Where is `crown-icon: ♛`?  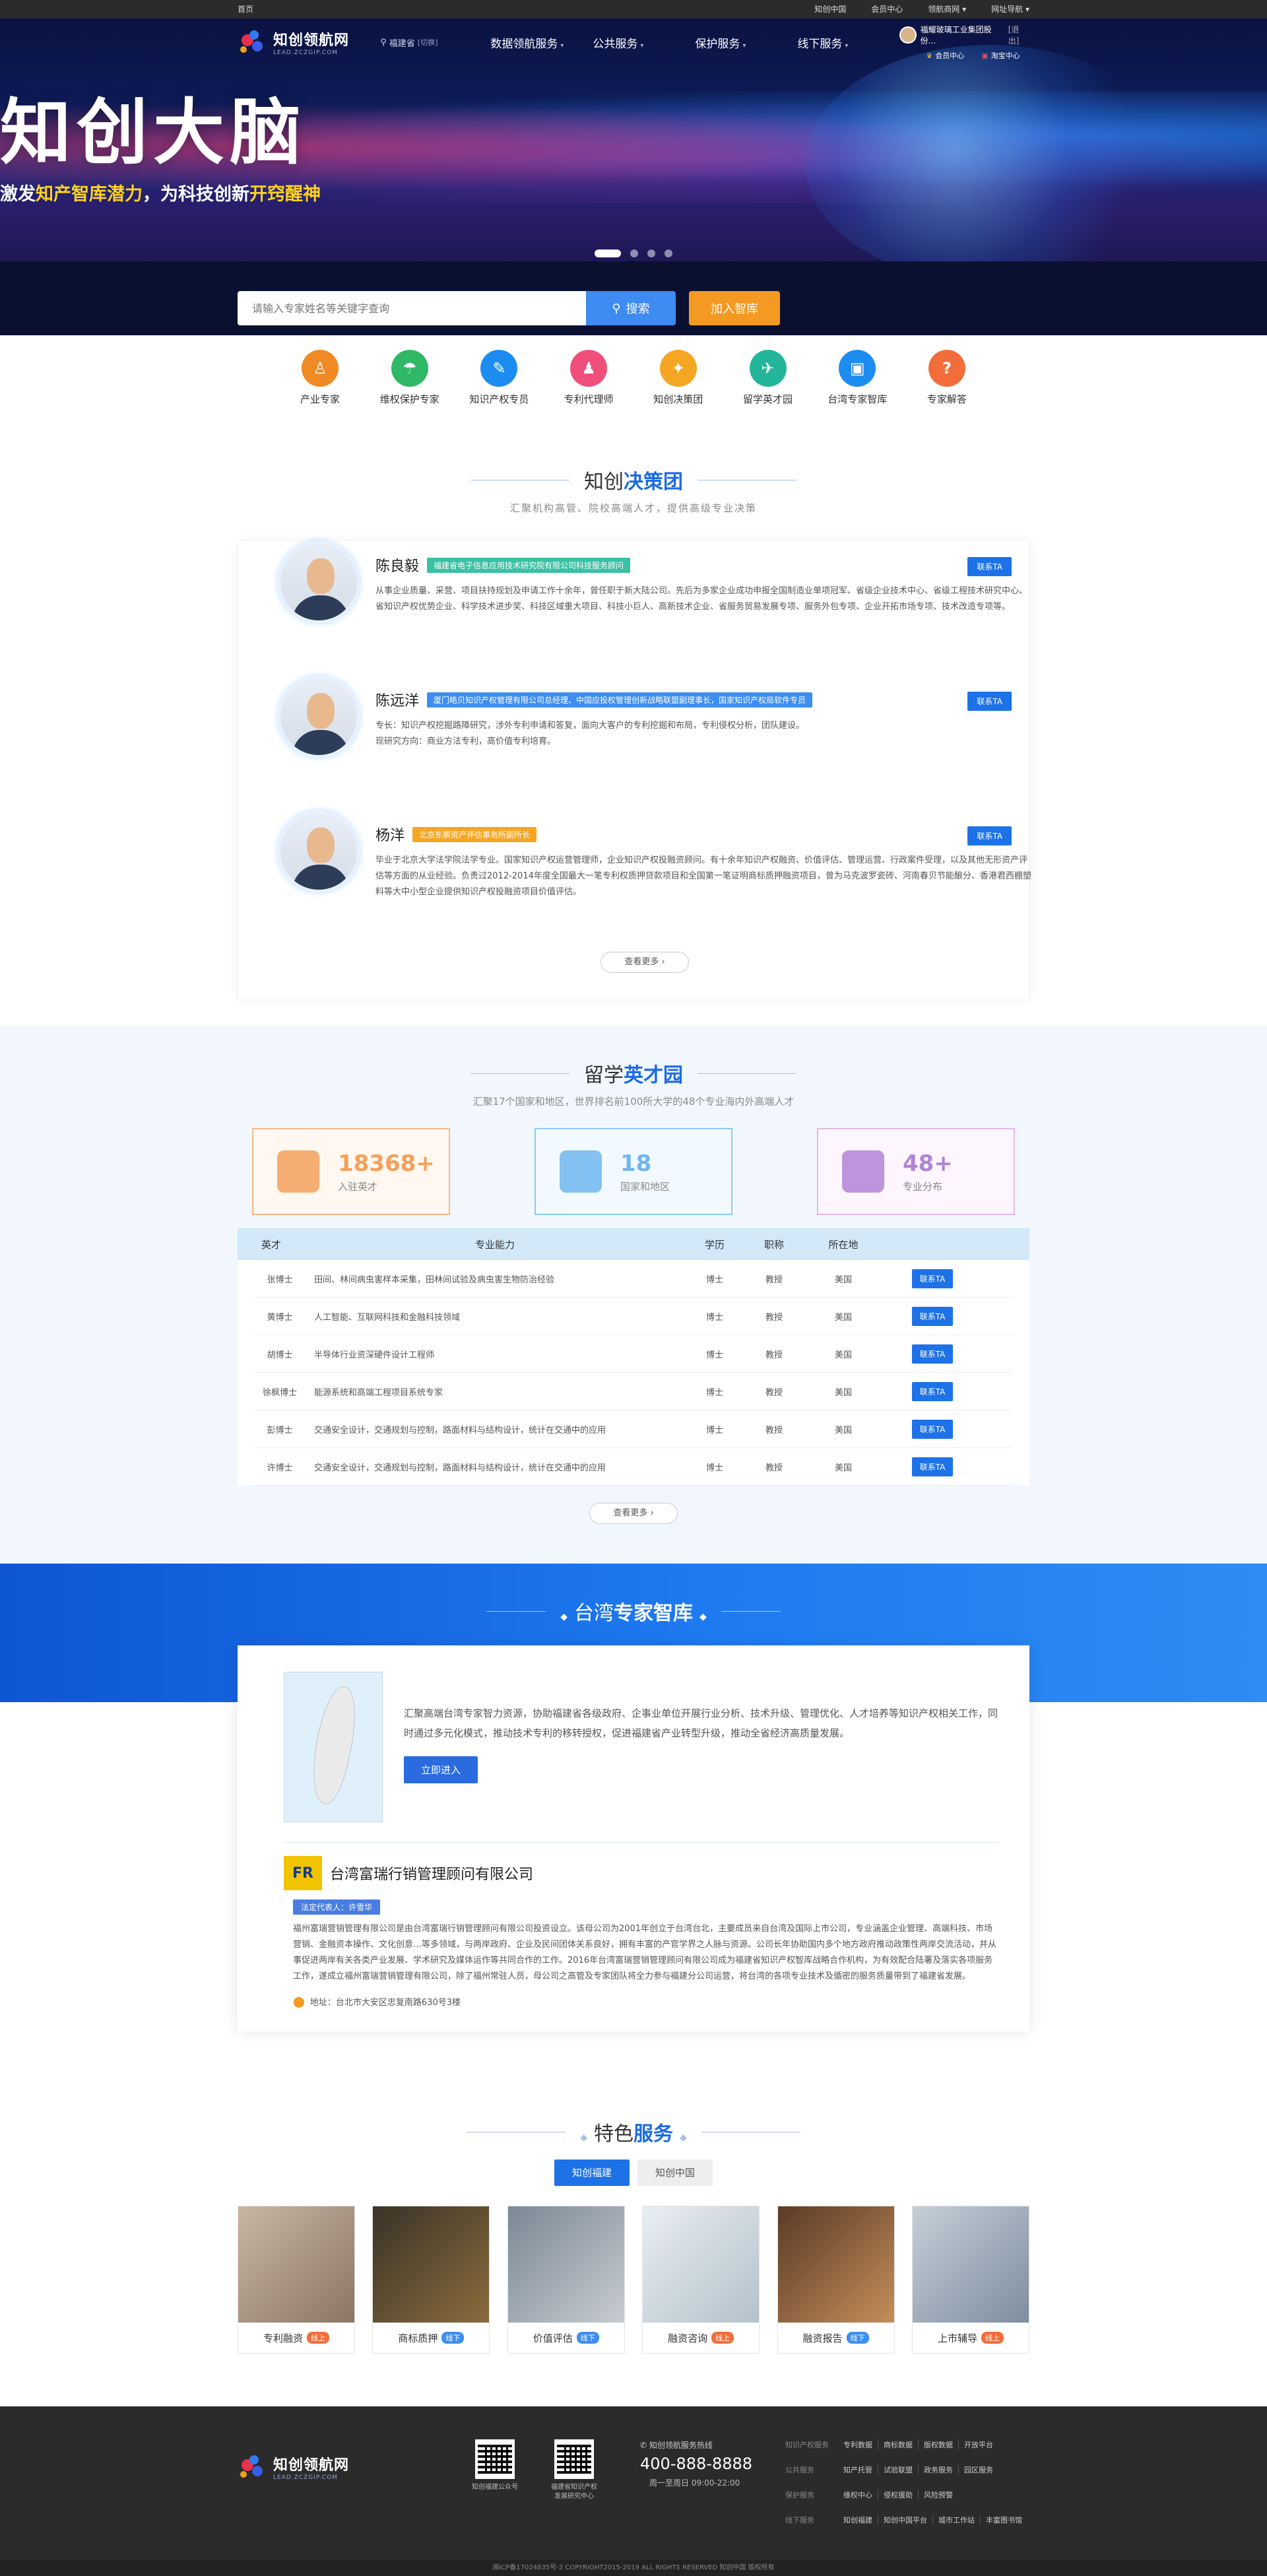
crown-icon: ♛ is located at coordinates (929, 55).